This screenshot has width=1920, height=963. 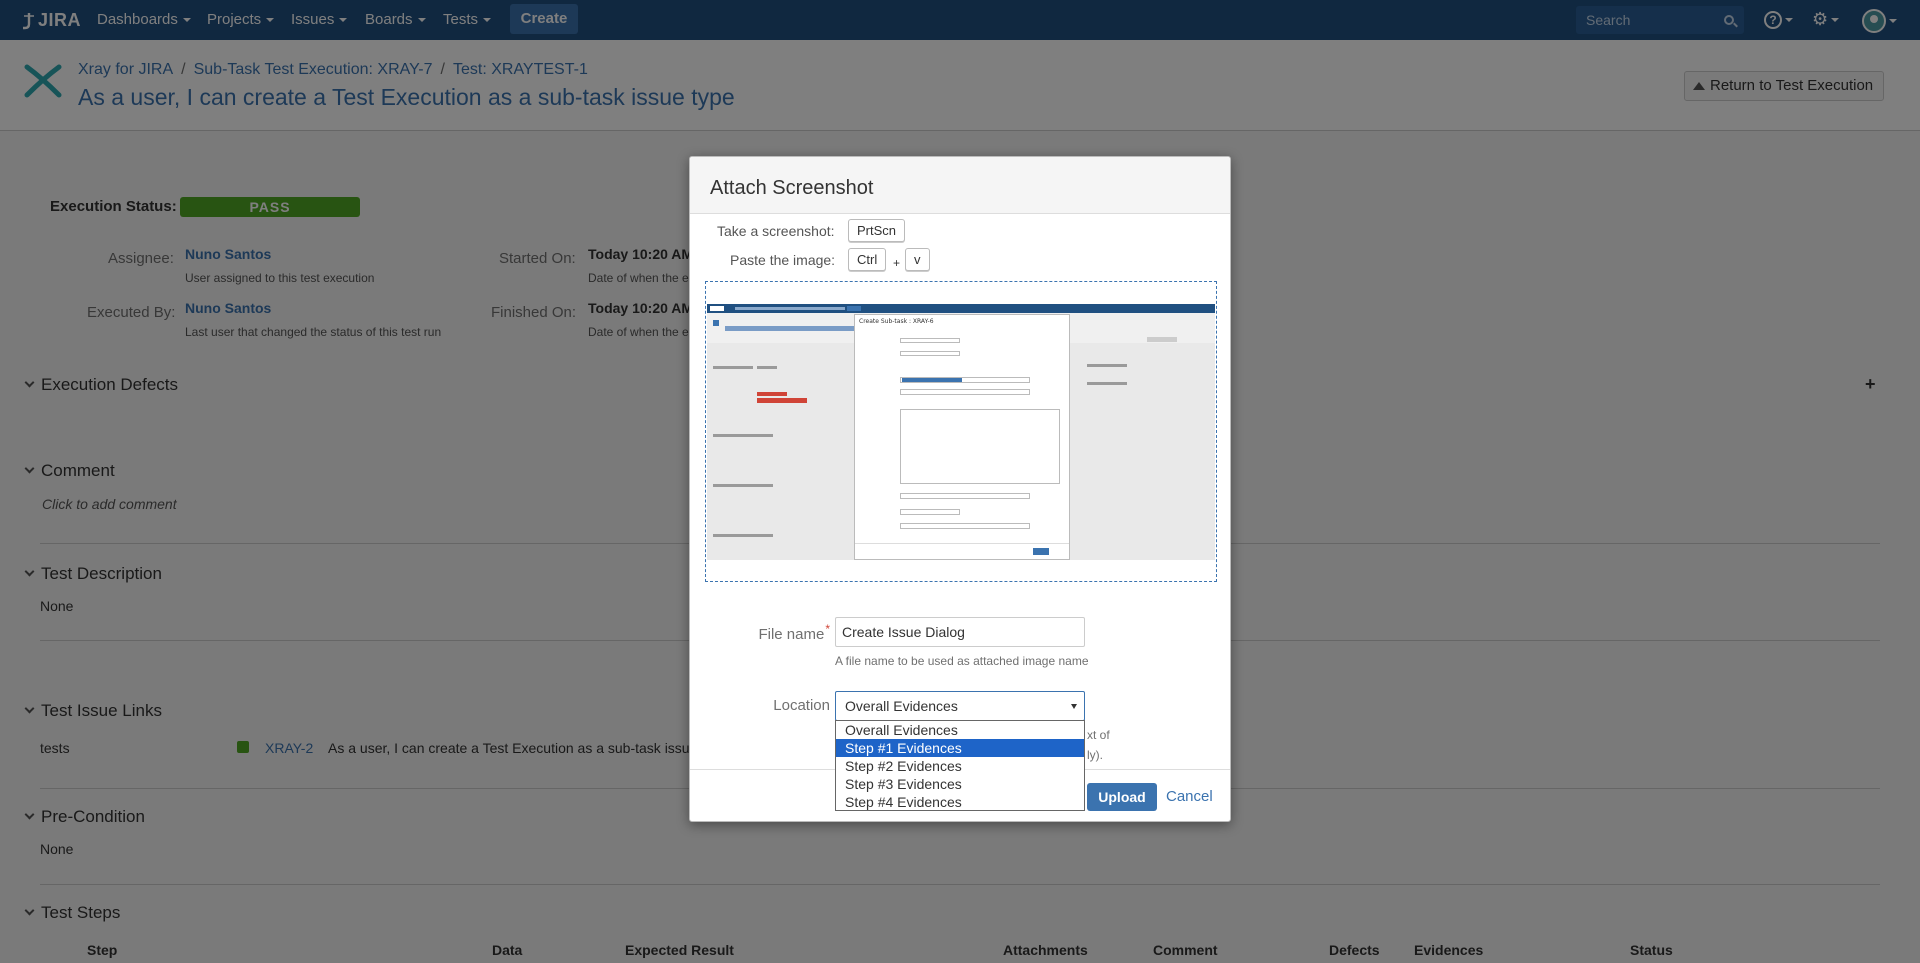 I want to click on location-option-overall: Overall Evidences, so click(x=960, y=730).